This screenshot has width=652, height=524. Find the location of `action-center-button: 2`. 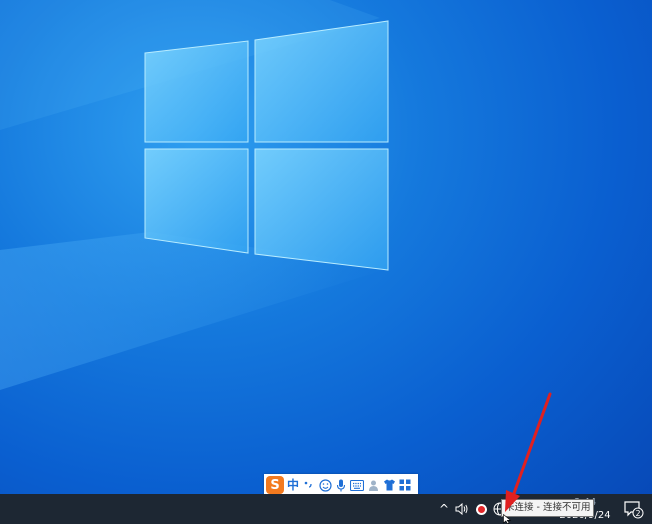

action-center-button: 2 is located at coordinates (633, 509).